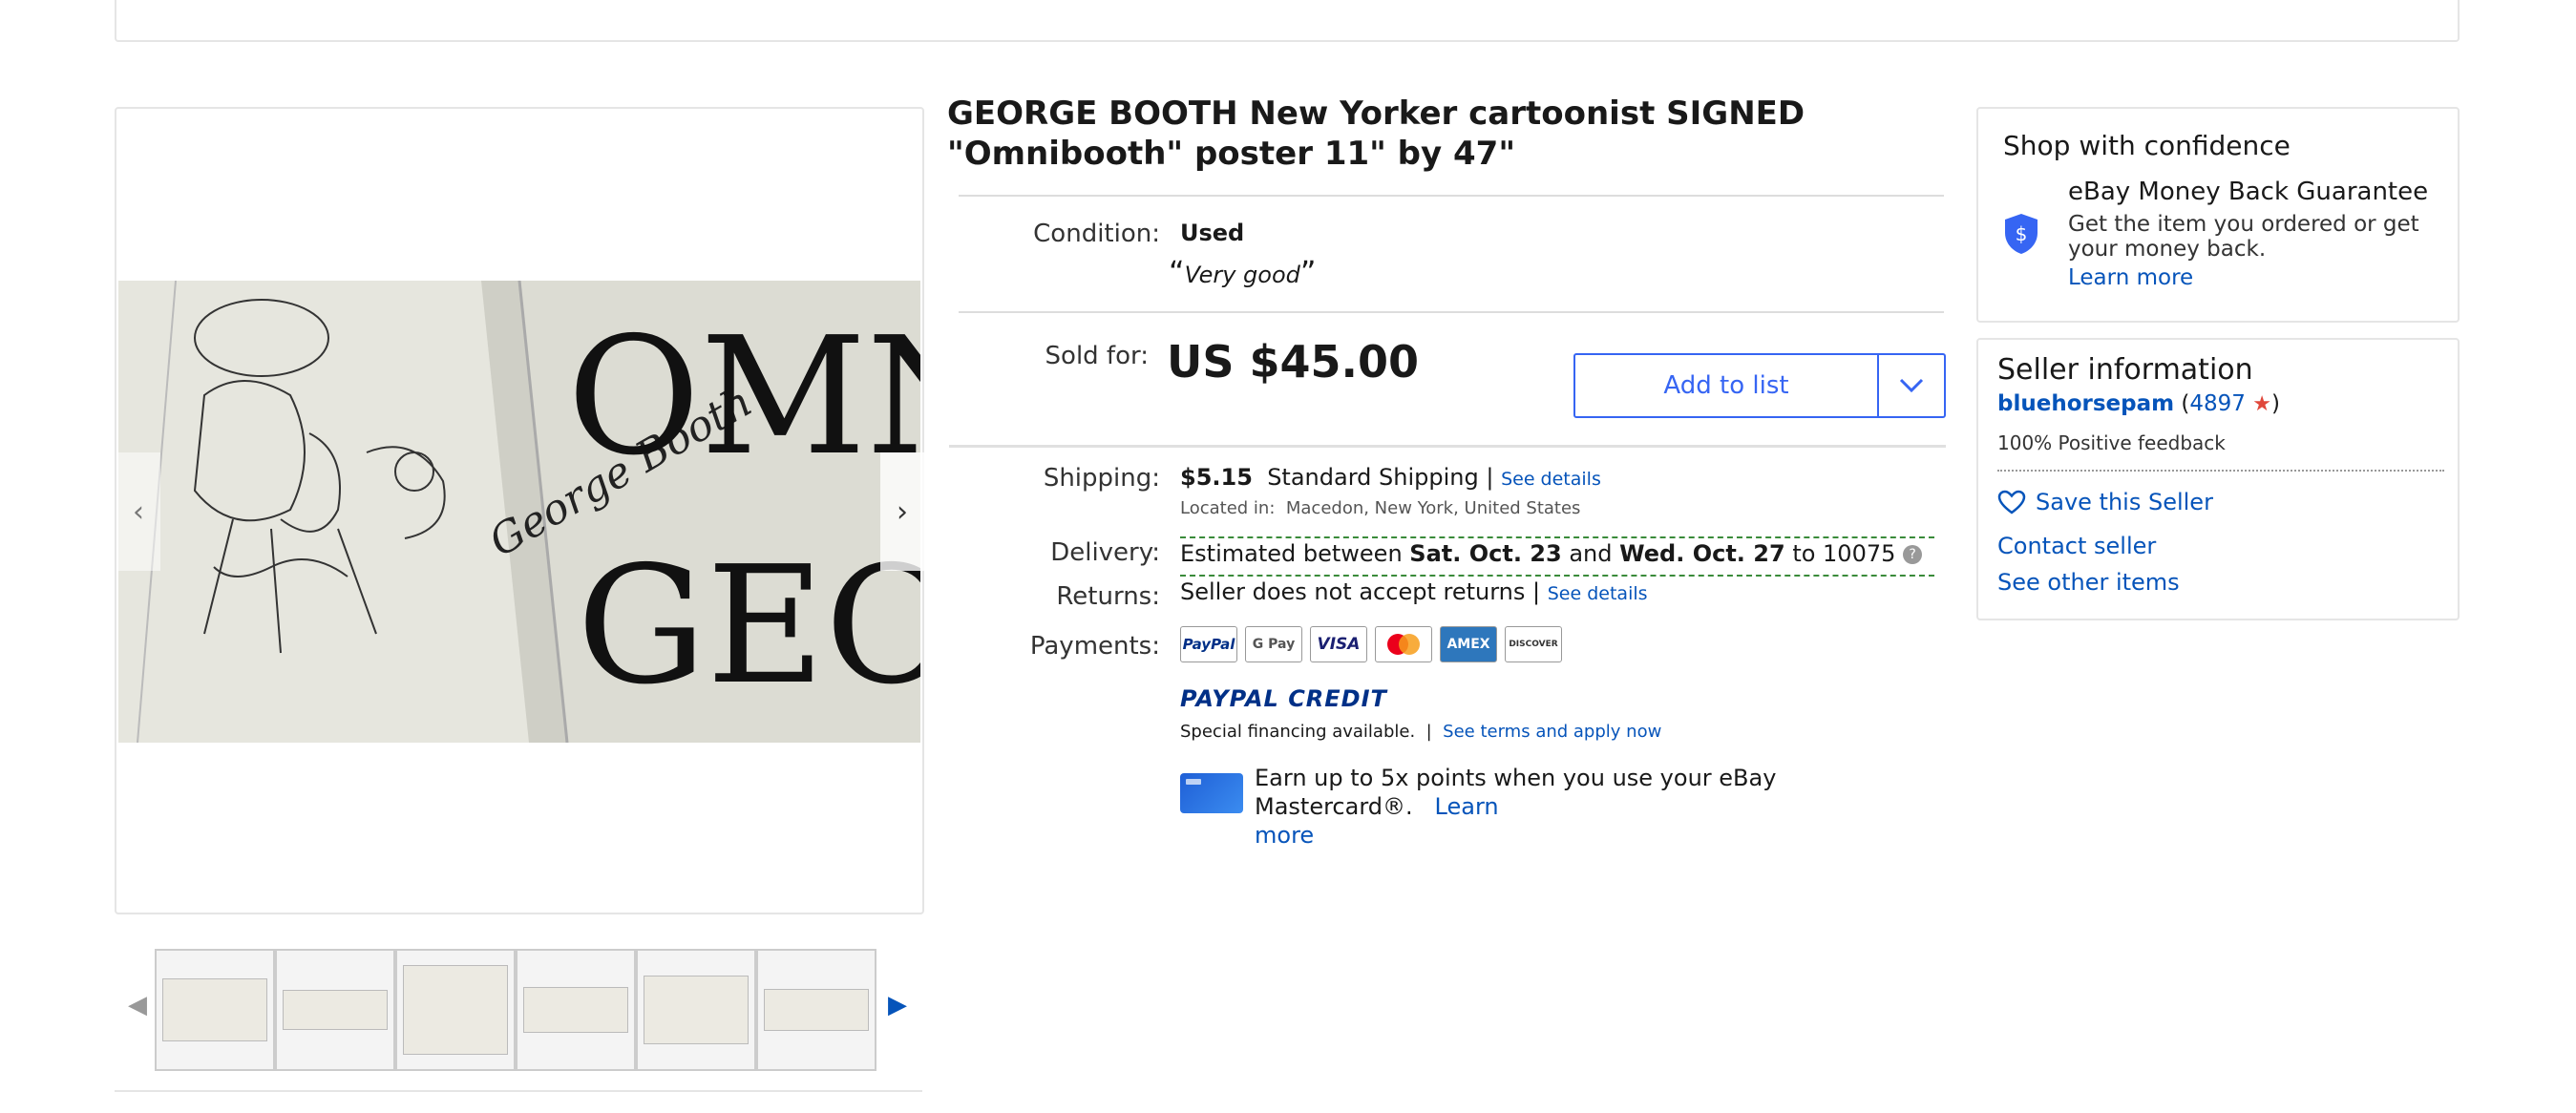 This screenshot has width=2576, height=1113. I want to click on returns-see-details-link: See details, so click(1598, 594).